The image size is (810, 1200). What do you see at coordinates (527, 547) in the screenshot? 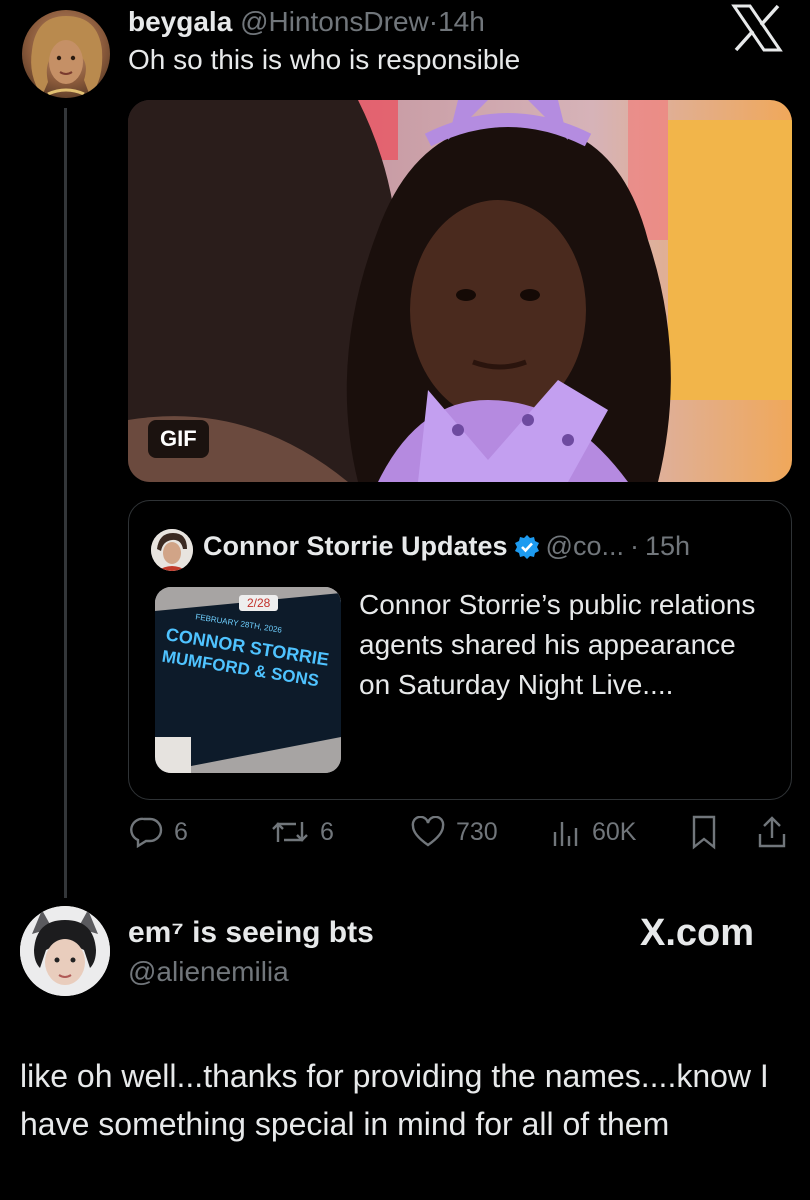
I see `verified-badge-icon` at bounding box center [527, 547].